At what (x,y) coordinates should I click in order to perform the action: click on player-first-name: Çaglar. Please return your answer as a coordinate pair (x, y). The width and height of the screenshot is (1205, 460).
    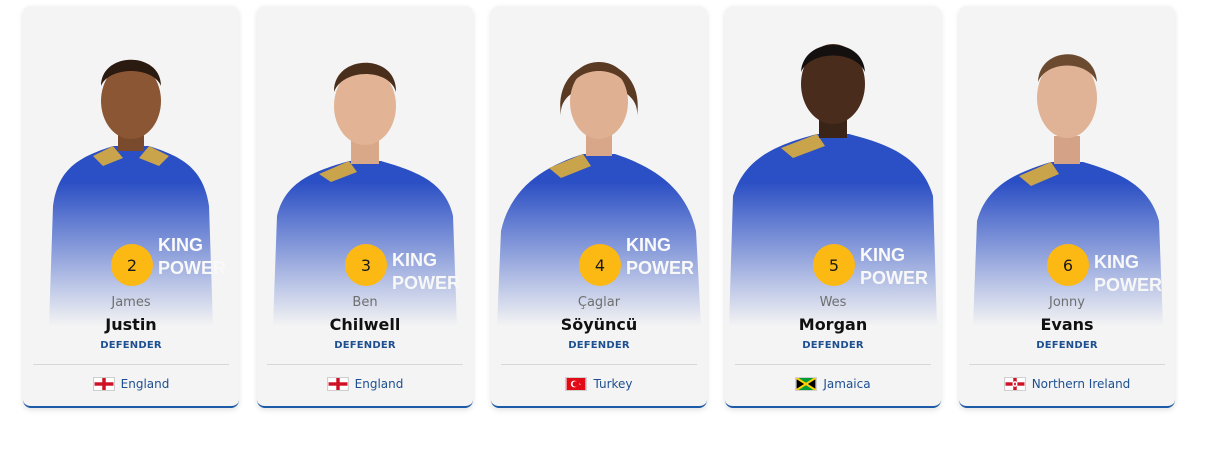
    Looking at the image, I should click on (599, 302).